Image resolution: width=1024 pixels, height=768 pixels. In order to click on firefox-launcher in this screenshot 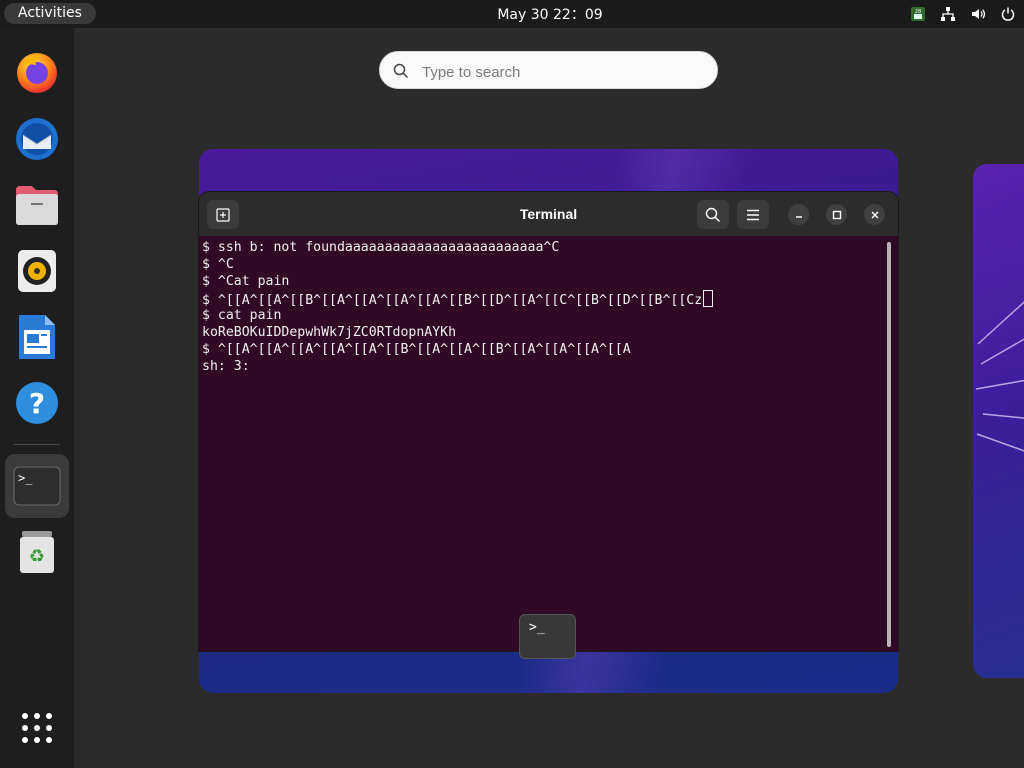, I will do `click(37, 72)`.